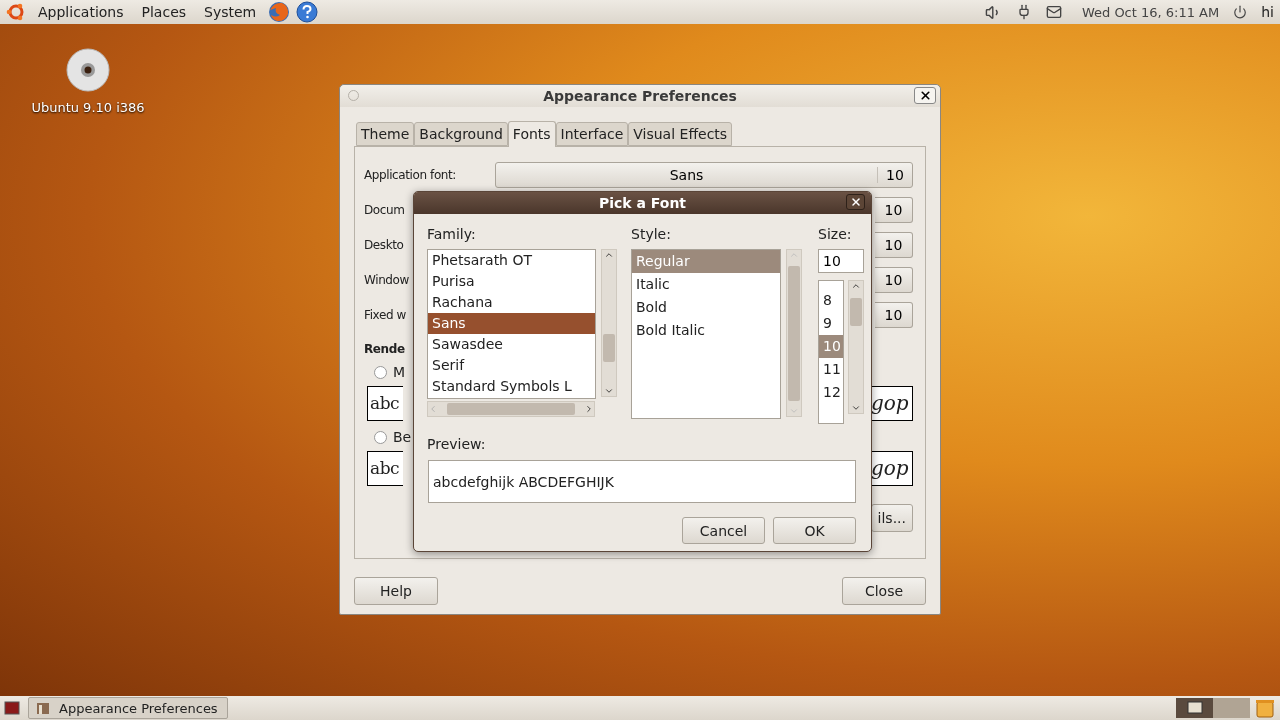 The image size is (1280, 720). Describe the element at coordinates (385, 314) in the screenshot. I see `field-label: Fixed w` at that location.